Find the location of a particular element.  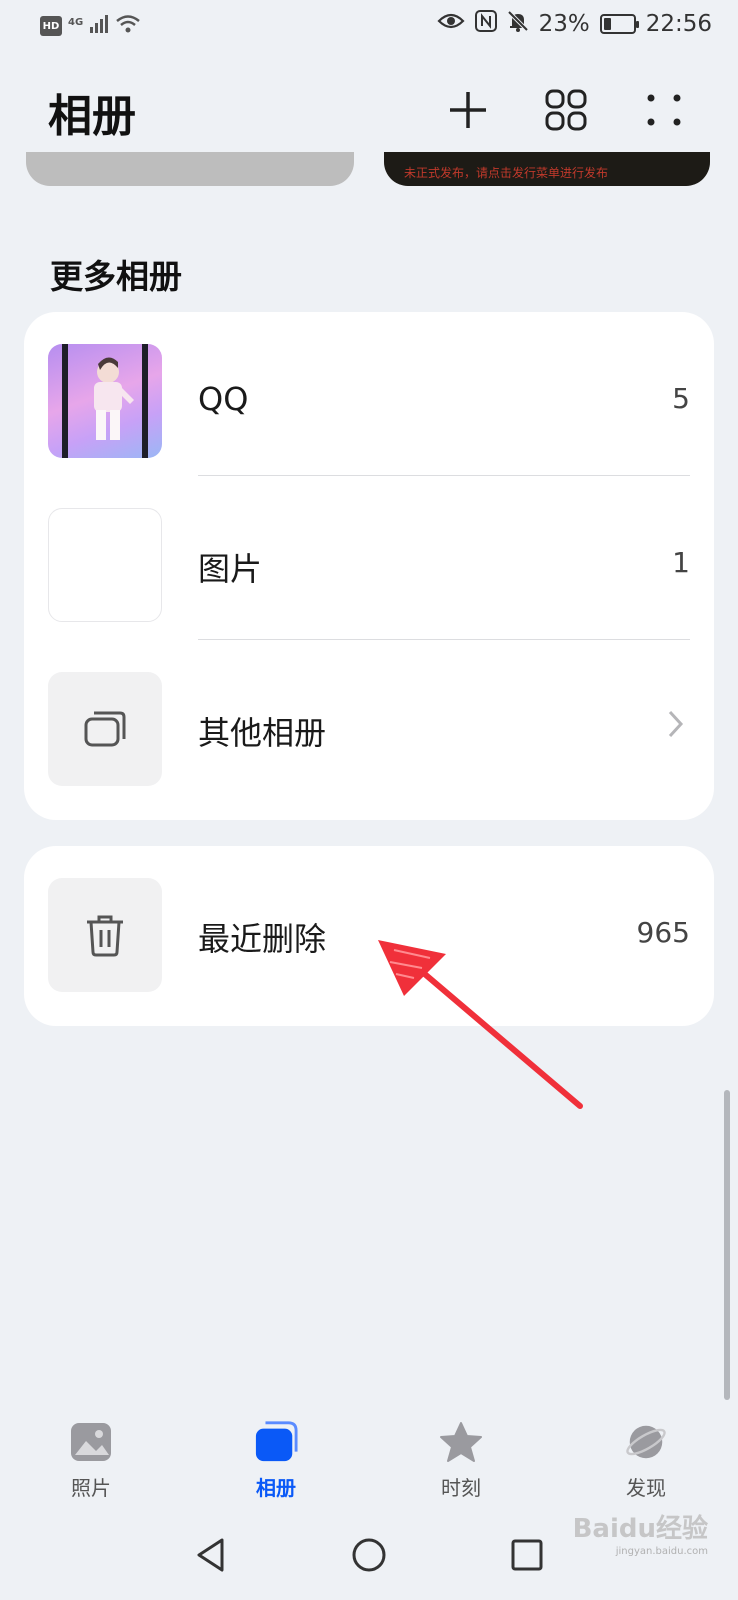

banner-text: 未正式发布，请点击发行菜单进行发布 is located at coordinates (506, 173).